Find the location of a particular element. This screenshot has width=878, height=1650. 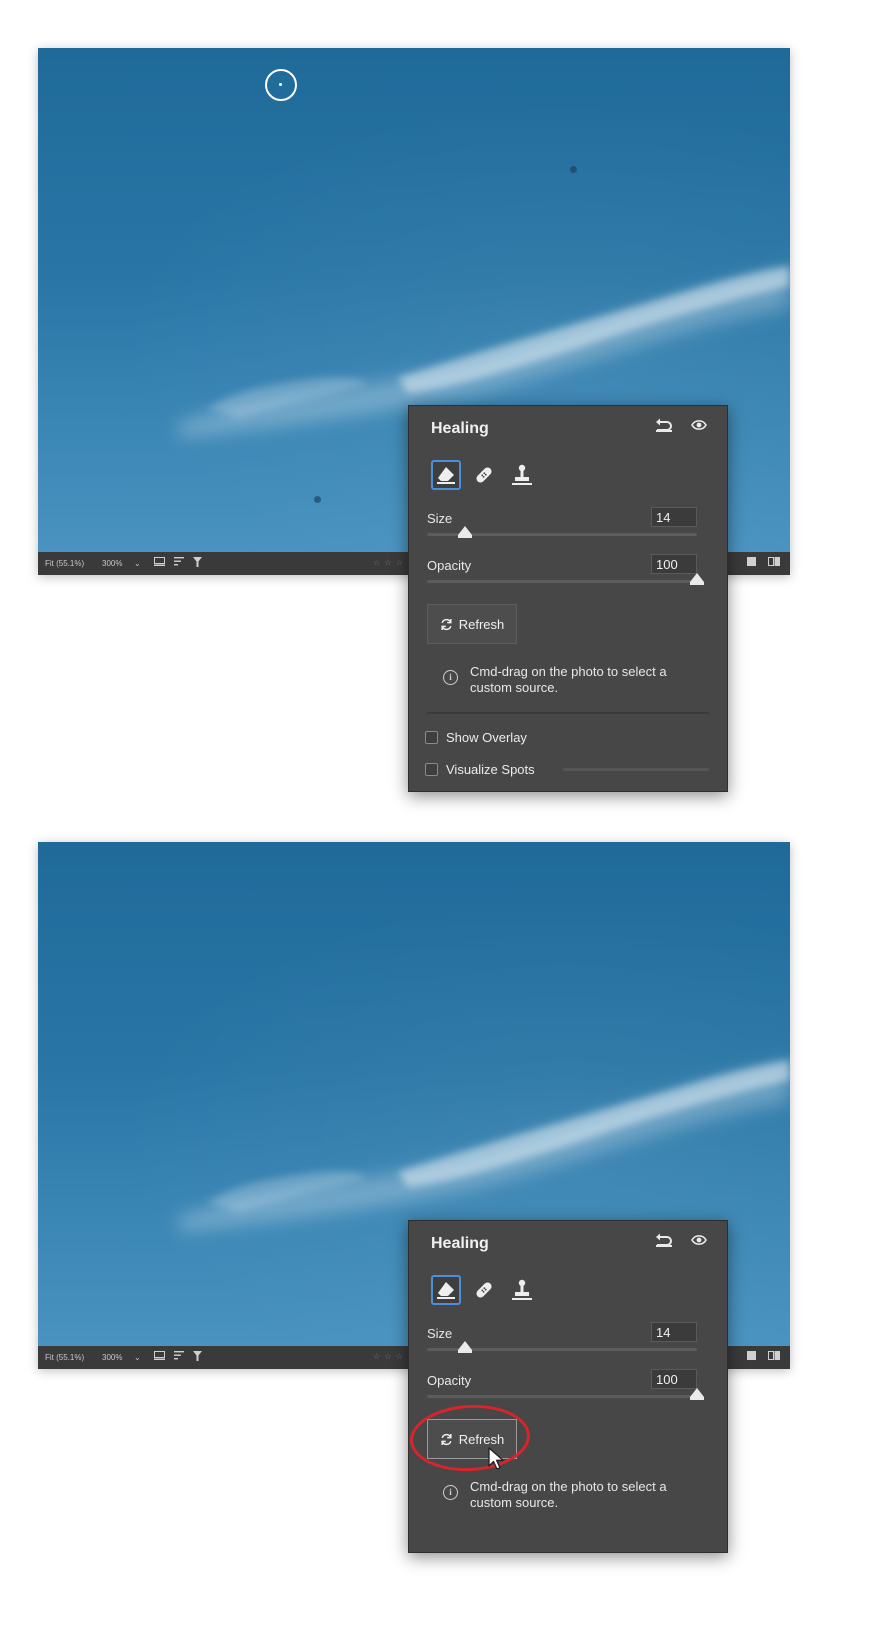

show-overlay-option: Show Overlay is located at coordinates (476, 737).